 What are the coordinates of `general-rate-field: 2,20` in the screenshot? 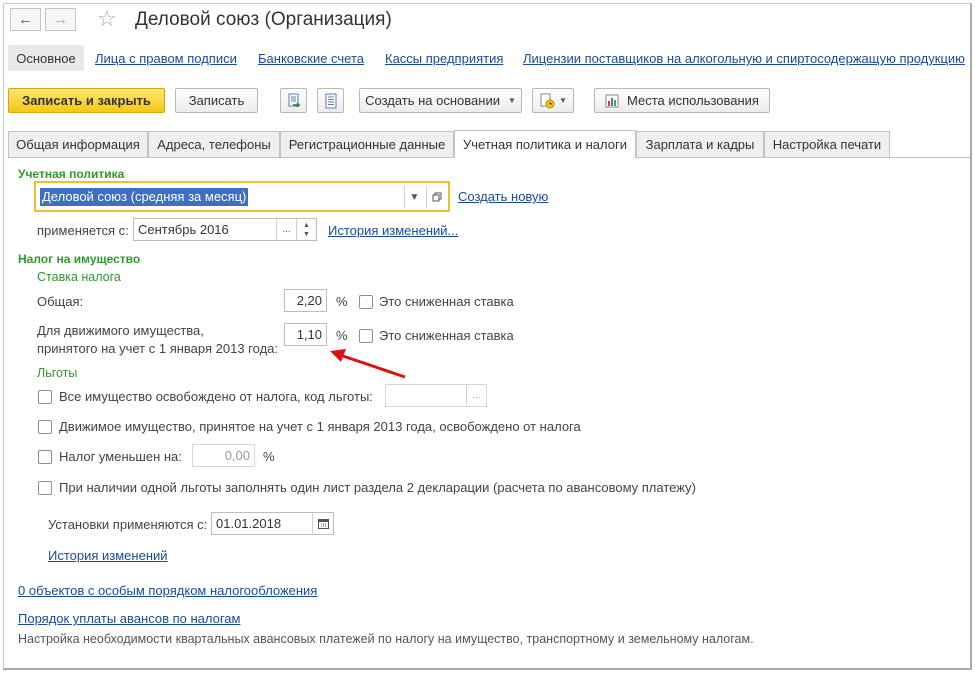 It's located at (305, 300).